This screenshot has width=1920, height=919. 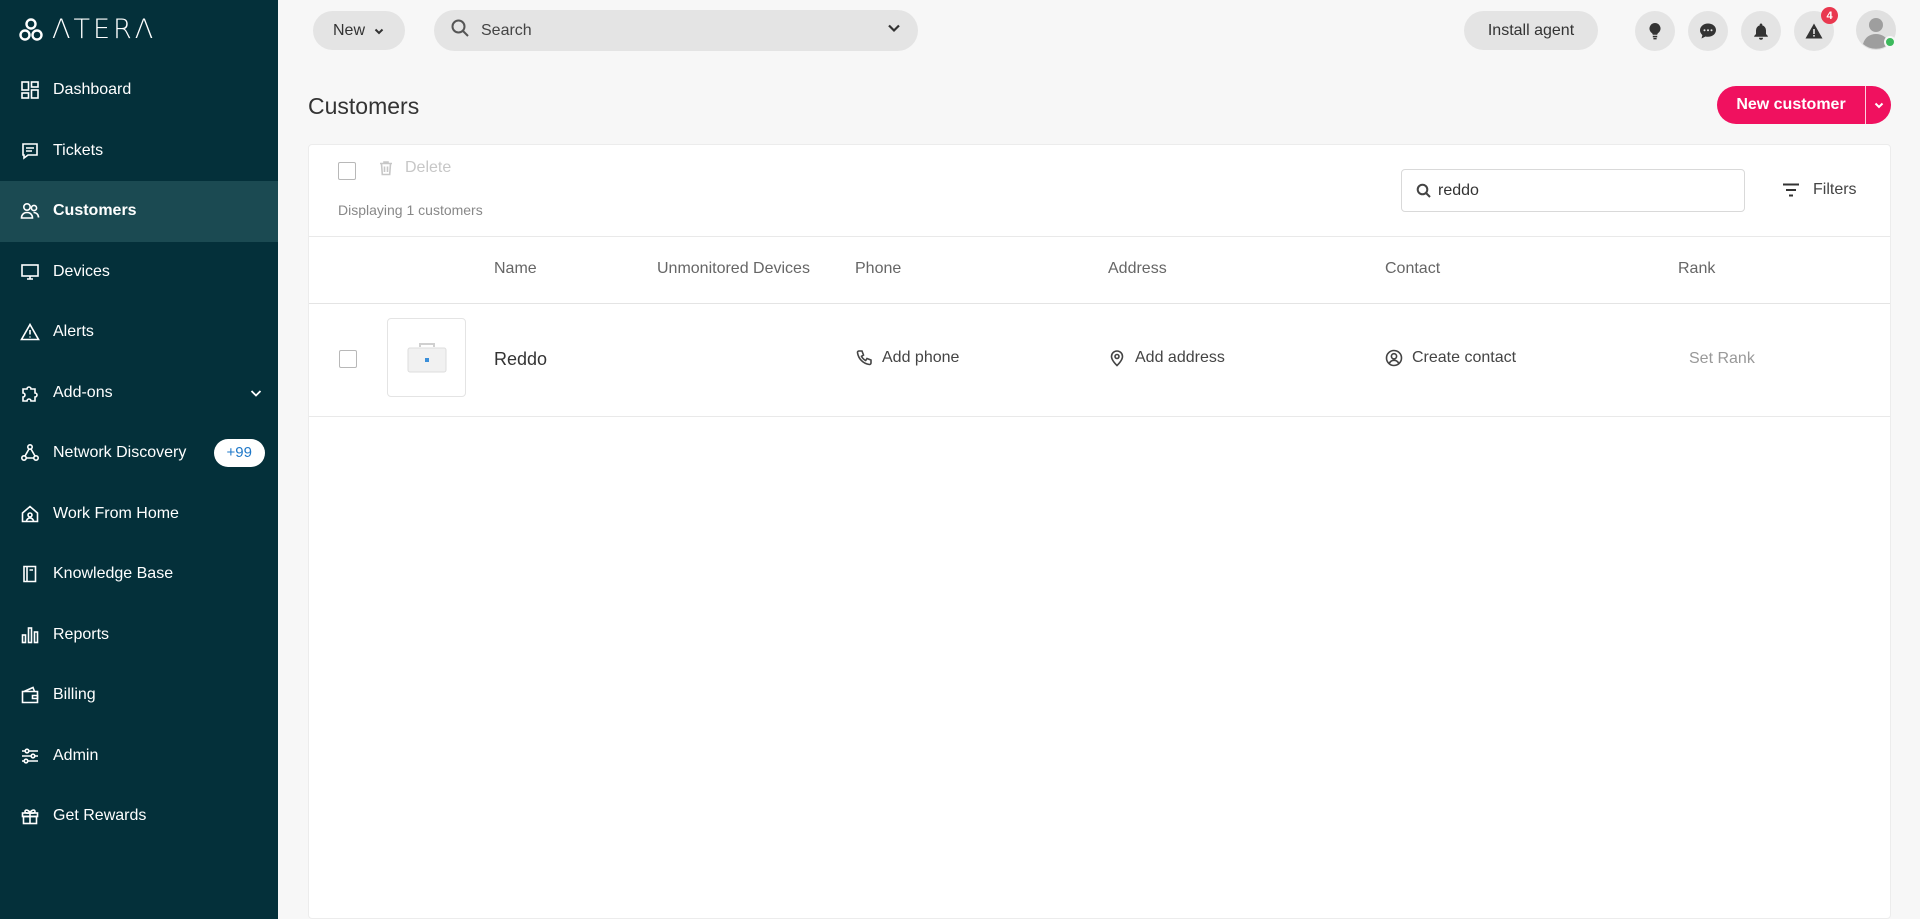 I want to click on topbar: New Search Install agent 4, so click(x=1099, y=30).